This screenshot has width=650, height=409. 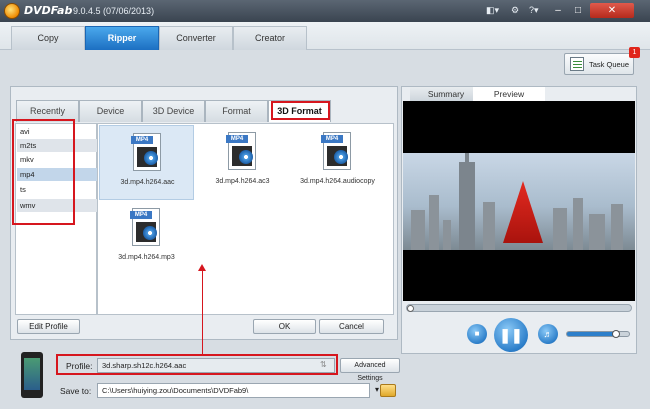 What do you see at coordinates (236, 111) in the screenshot?
I see `tab-format: Format` at bounding box center [236, 111].